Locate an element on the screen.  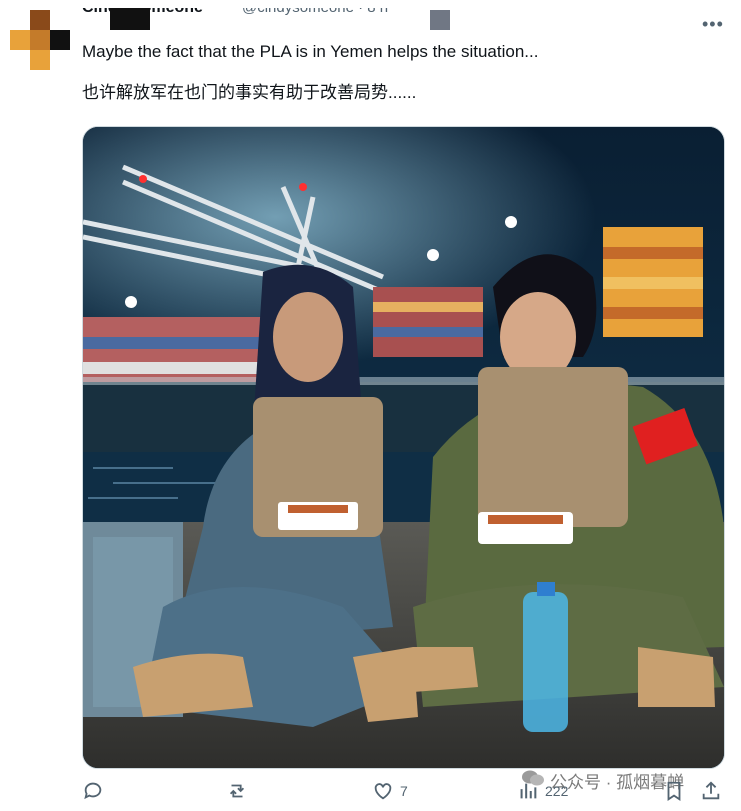
more-icon: ••• is located at coordinates (713, 24).